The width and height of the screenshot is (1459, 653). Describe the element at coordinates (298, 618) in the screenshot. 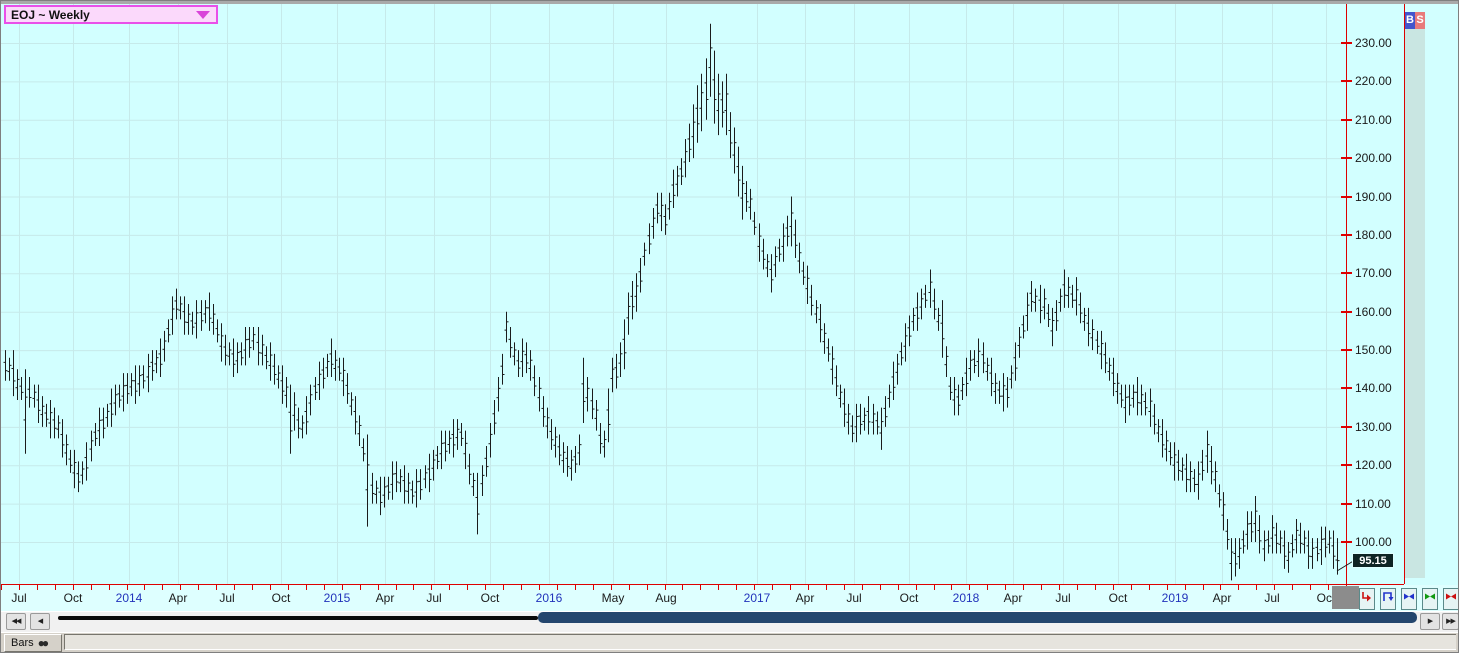

I see `scrollbar-track` at that location.